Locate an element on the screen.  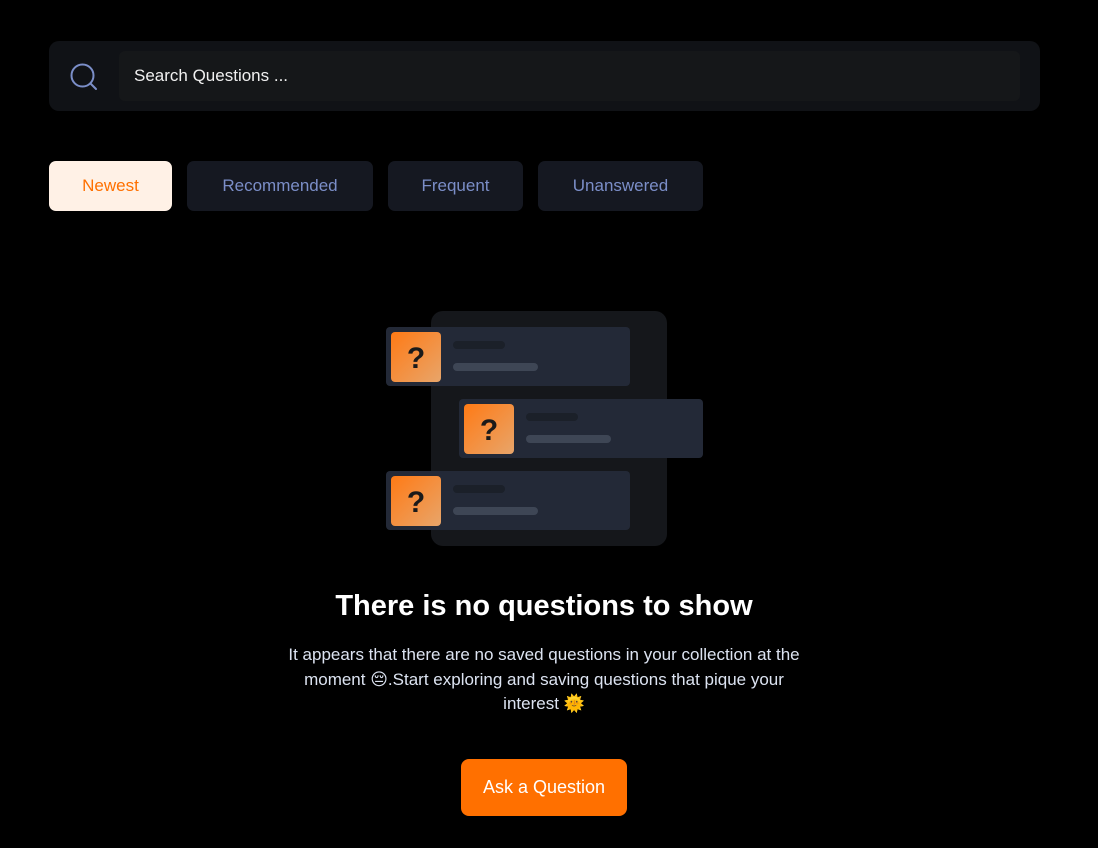
ask-question-button: Ask a Question is located at coordinates (544, 787).